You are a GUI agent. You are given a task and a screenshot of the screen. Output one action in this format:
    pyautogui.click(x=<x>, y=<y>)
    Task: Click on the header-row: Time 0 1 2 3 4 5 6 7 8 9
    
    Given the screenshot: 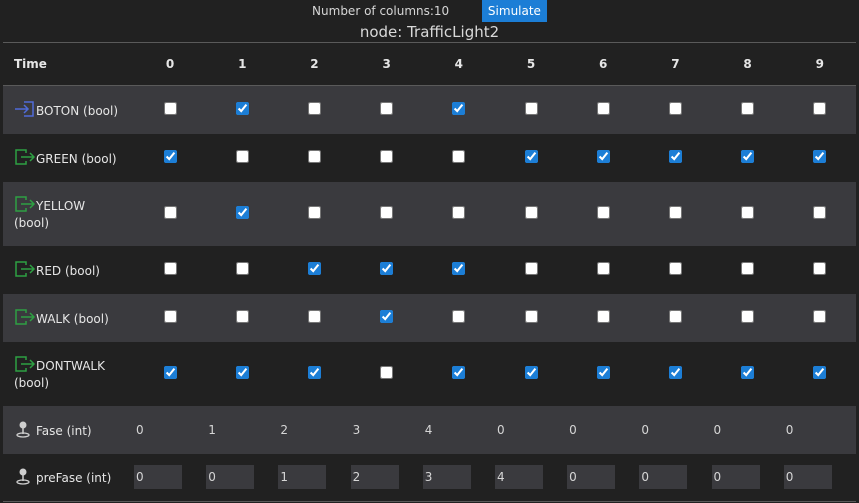 What is the action you would take?
    pyautogui.click(x=429, y=64)
    